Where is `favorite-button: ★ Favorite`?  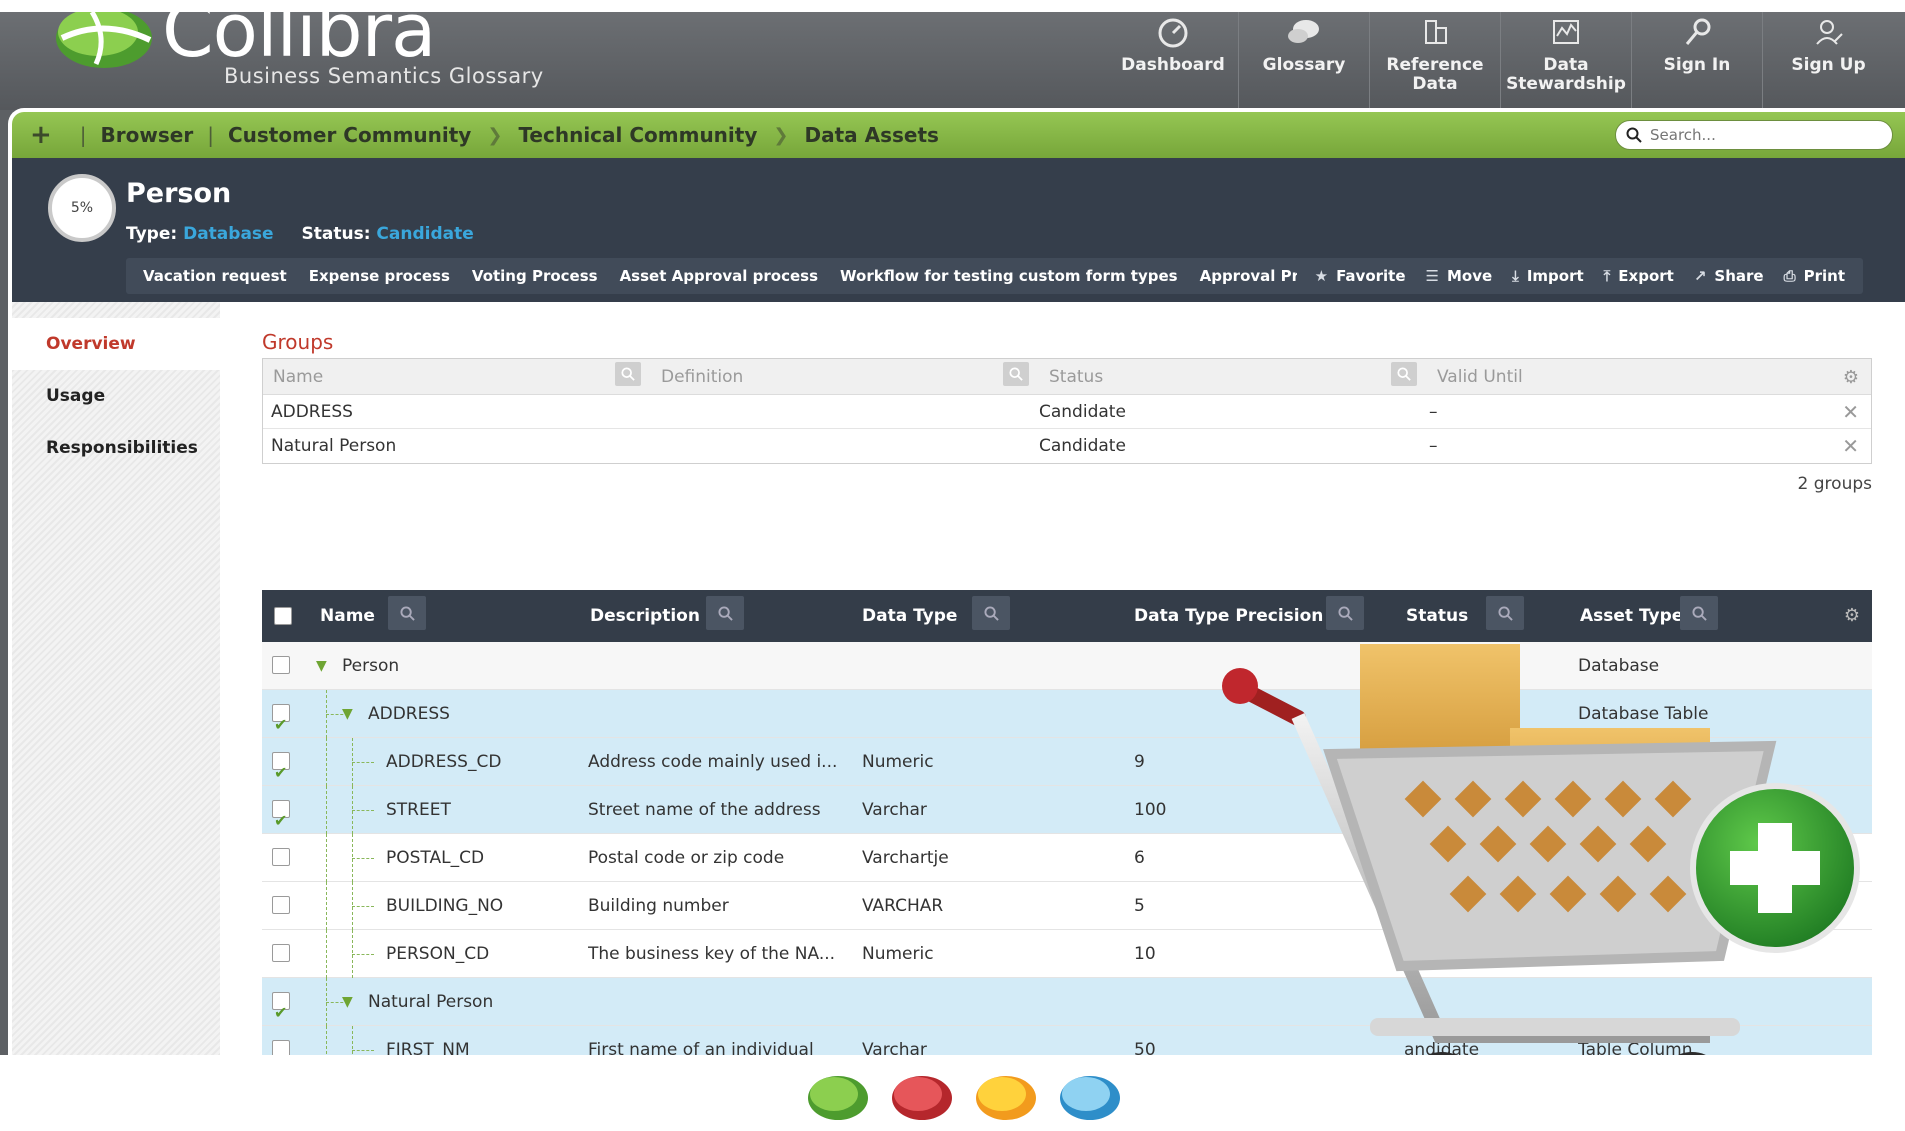 favorite-button: ★ Favorite is located at coordinates (1360, 276).